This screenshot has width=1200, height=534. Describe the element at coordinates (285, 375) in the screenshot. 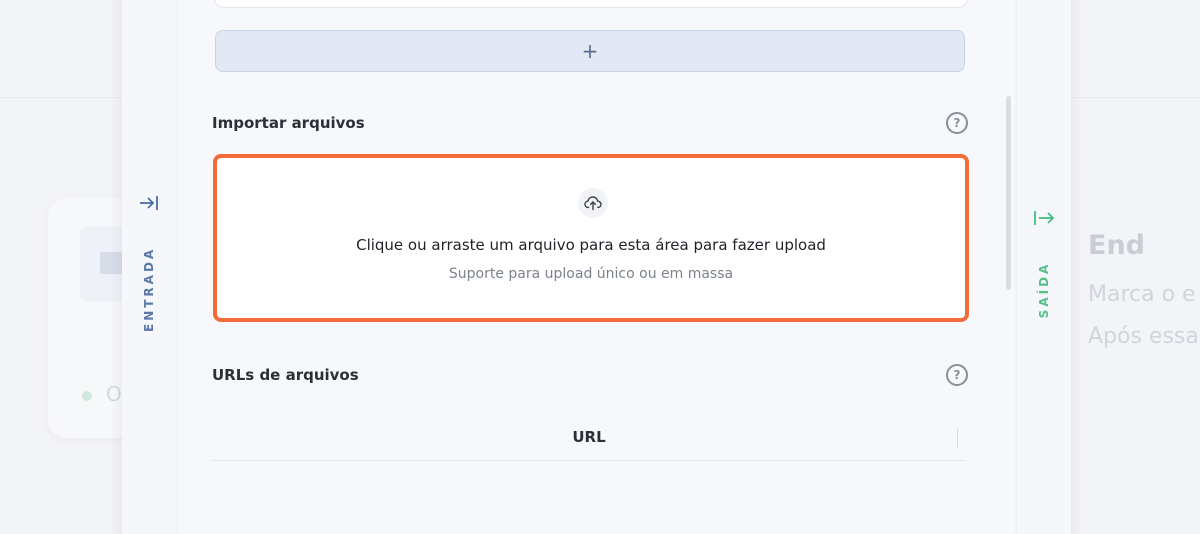

I see `file-urls-title: URLs de arquivos` at that location.